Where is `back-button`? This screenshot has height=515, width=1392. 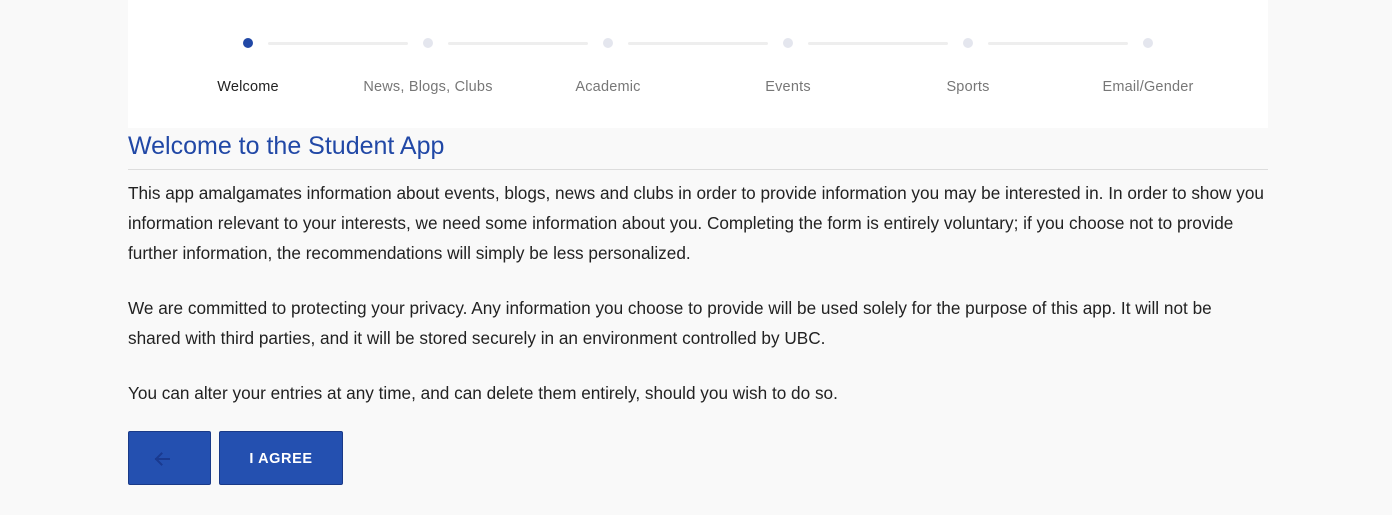
back-button is located at coordinates (169, 458).